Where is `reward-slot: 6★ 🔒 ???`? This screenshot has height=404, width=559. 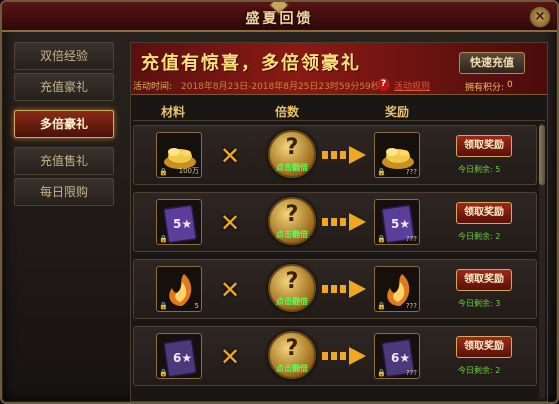 reward-slot: 6★ 🔒 ??? is located at coordinates (397, 356).